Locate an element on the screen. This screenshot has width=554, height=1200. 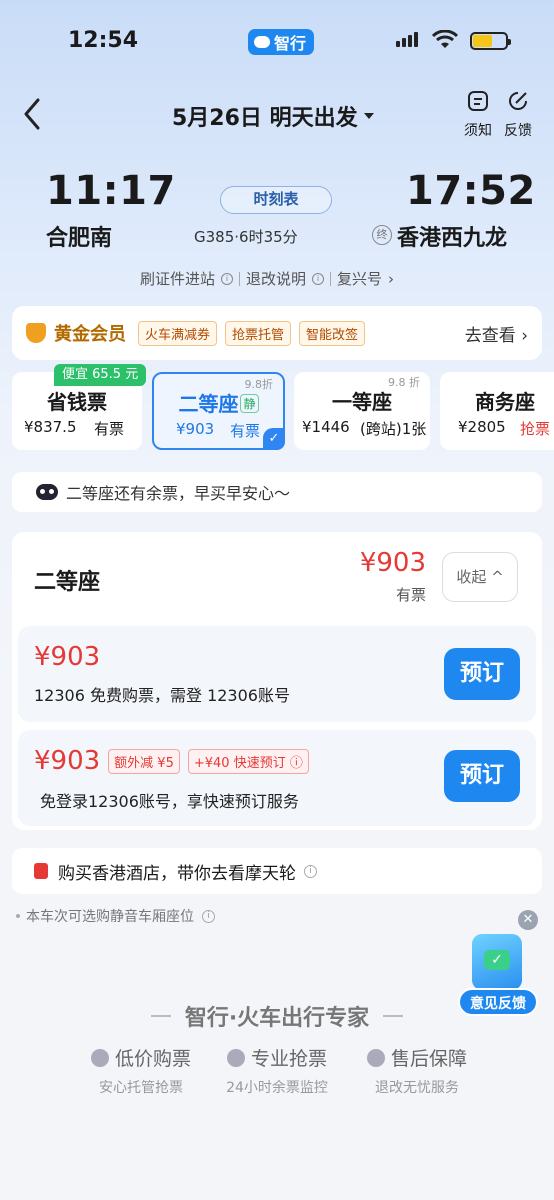
save-badge: 便宜 65.5 元 is located at coordinates (100, 375).